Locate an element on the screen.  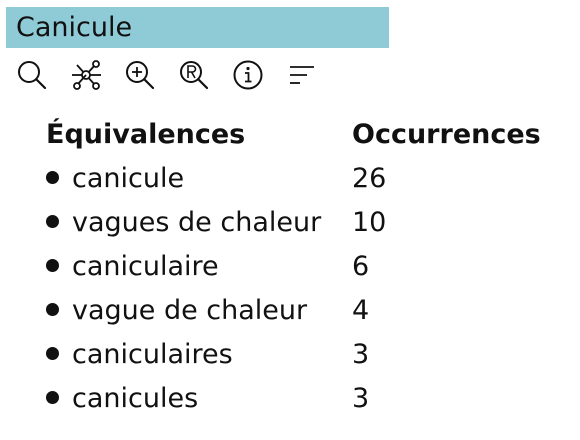
count-cell: 4 is located at coordinates (361, 310).